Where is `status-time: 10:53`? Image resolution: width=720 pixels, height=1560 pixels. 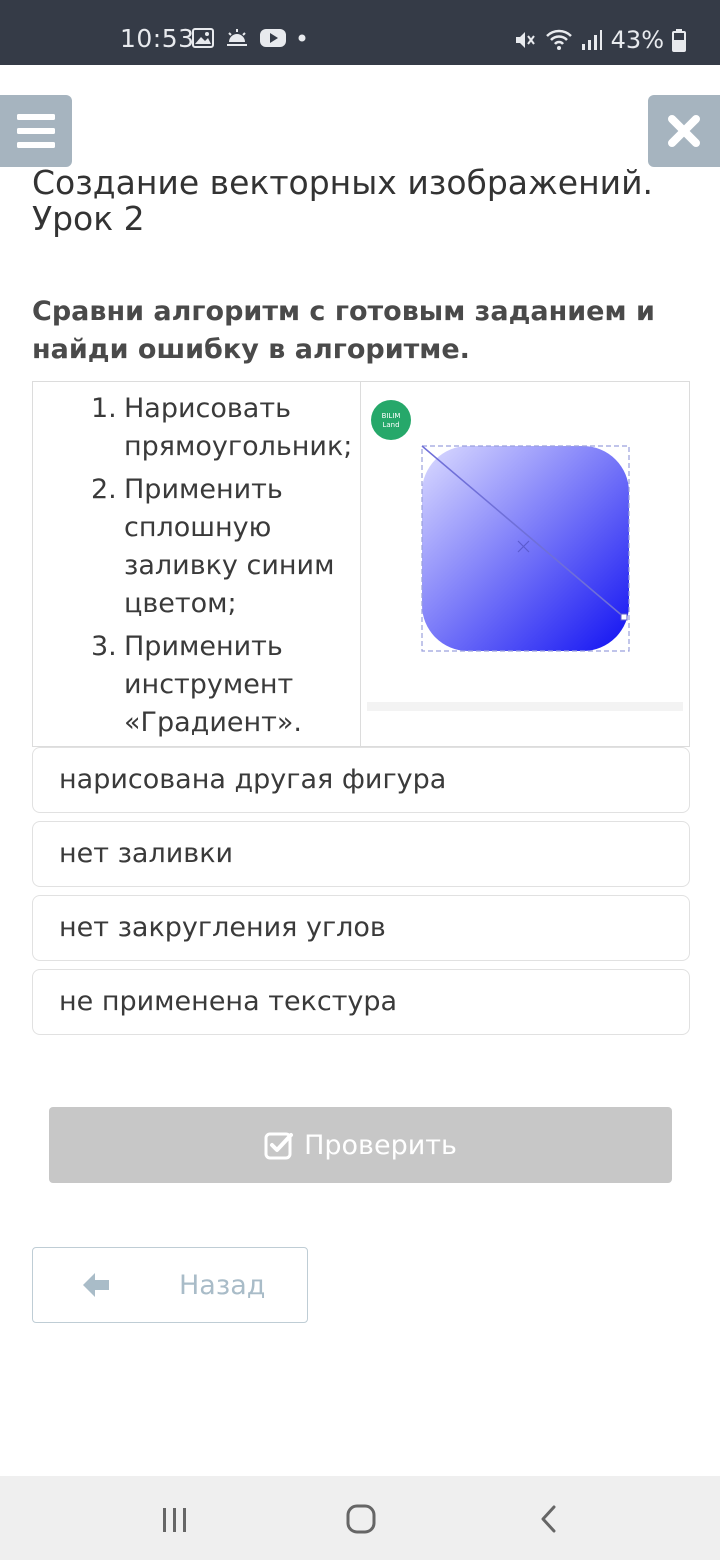
status-time: 10:53 is located at coordinates (157, 38).